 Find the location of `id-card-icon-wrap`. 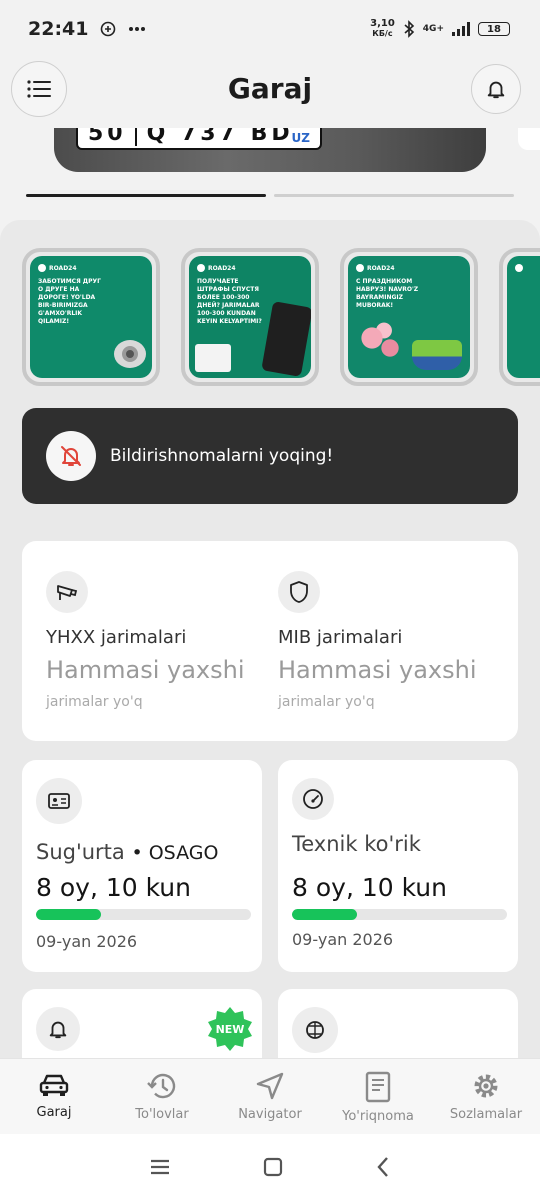

id-card-icon-wrap is located at coordinates (59, 801).